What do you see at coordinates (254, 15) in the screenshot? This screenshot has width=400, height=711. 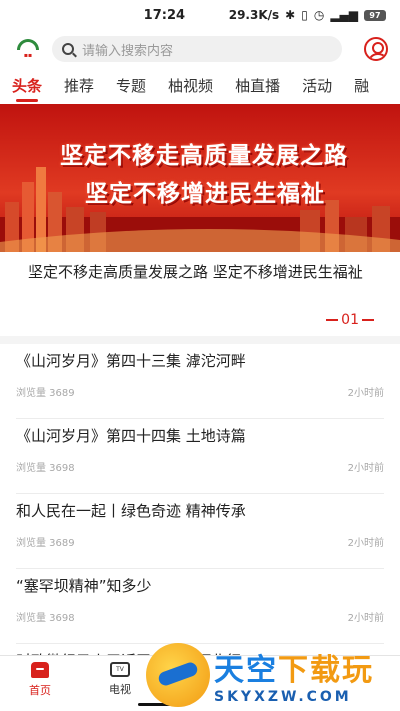 I see `network-speed: 29.3K/s` at bounding box center [254, 15].